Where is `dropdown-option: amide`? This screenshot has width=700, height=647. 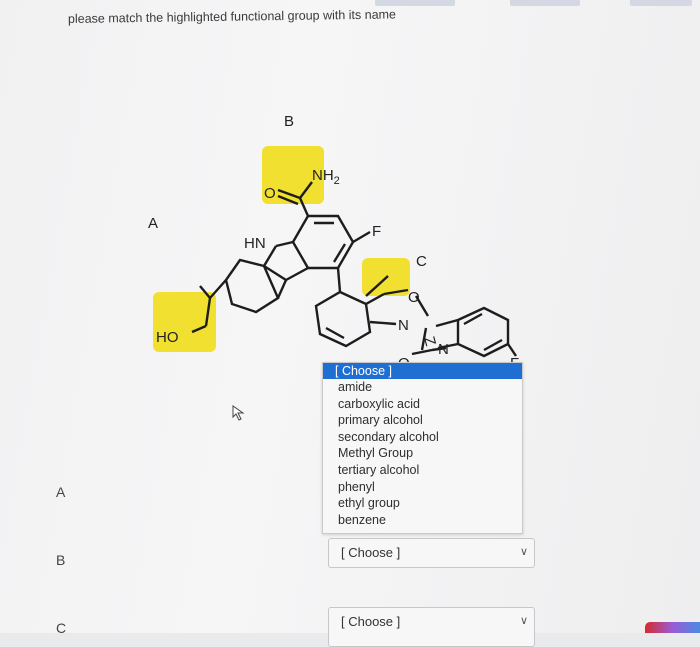
dropdown-option: amide is located at coordinates (422, 387).